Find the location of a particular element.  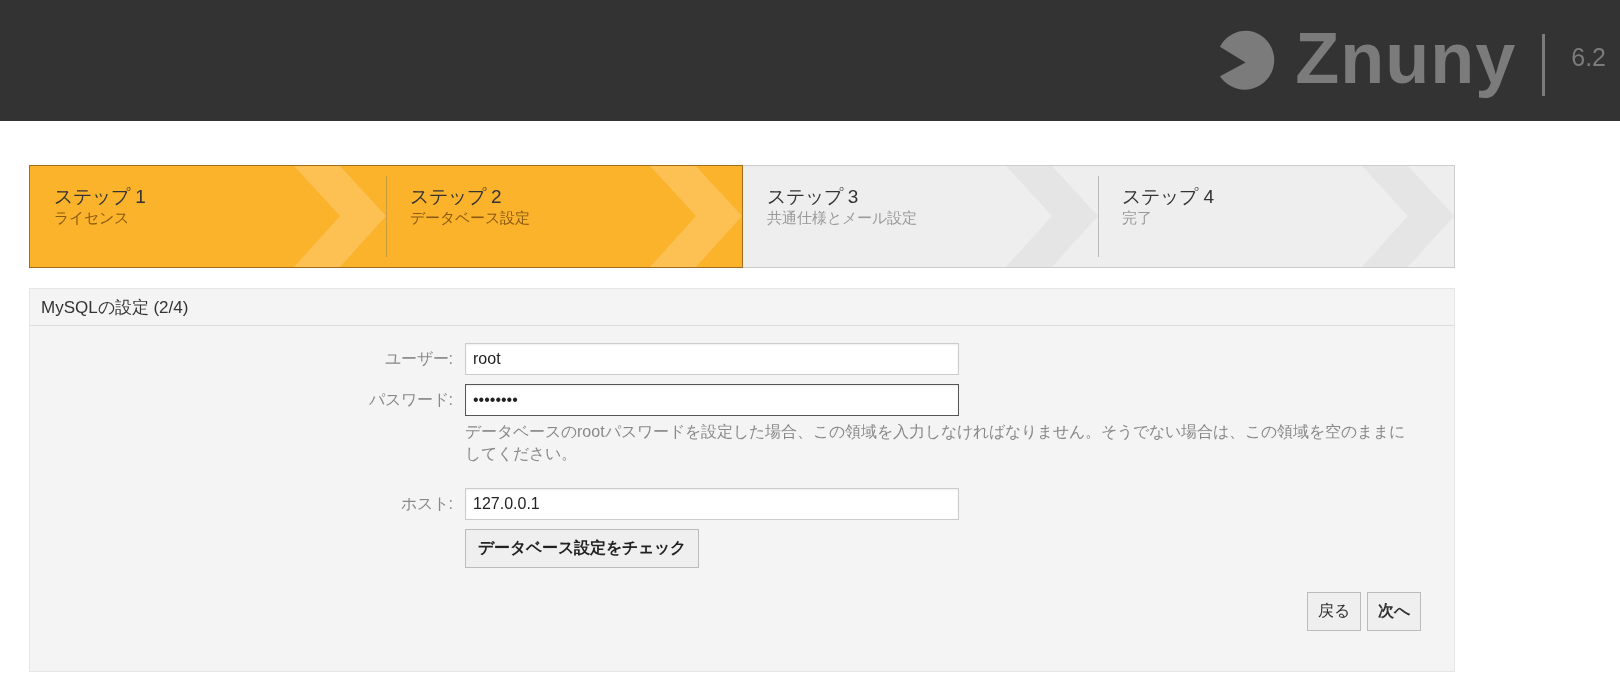

panel-title: MySQLの設定 (2/4) is located at coordinates (115, 307).